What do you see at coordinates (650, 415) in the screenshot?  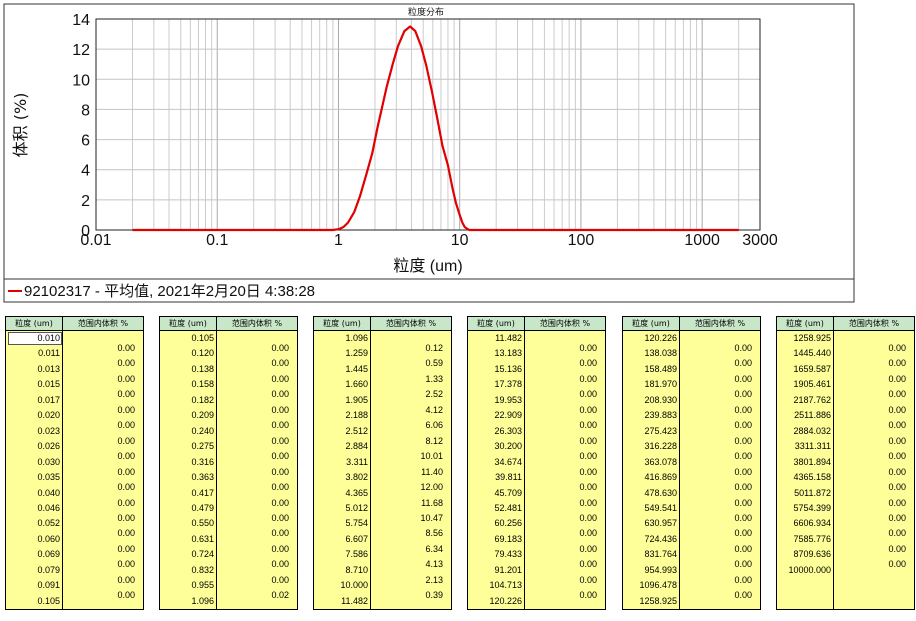 I see `size-cell: 239.883` at bounding box center [650, 415].